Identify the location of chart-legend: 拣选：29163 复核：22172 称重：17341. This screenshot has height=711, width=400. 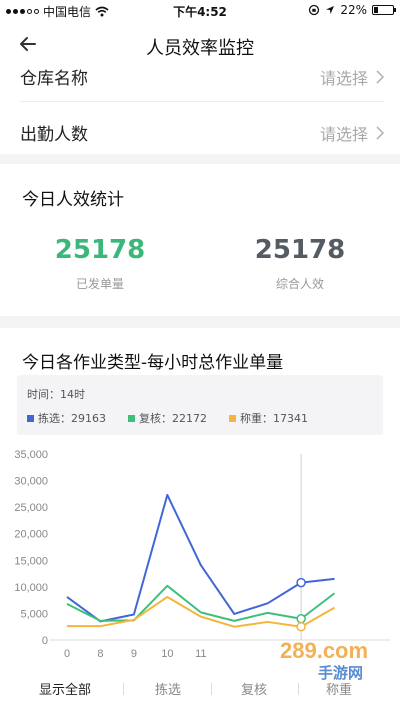
(178, 418).